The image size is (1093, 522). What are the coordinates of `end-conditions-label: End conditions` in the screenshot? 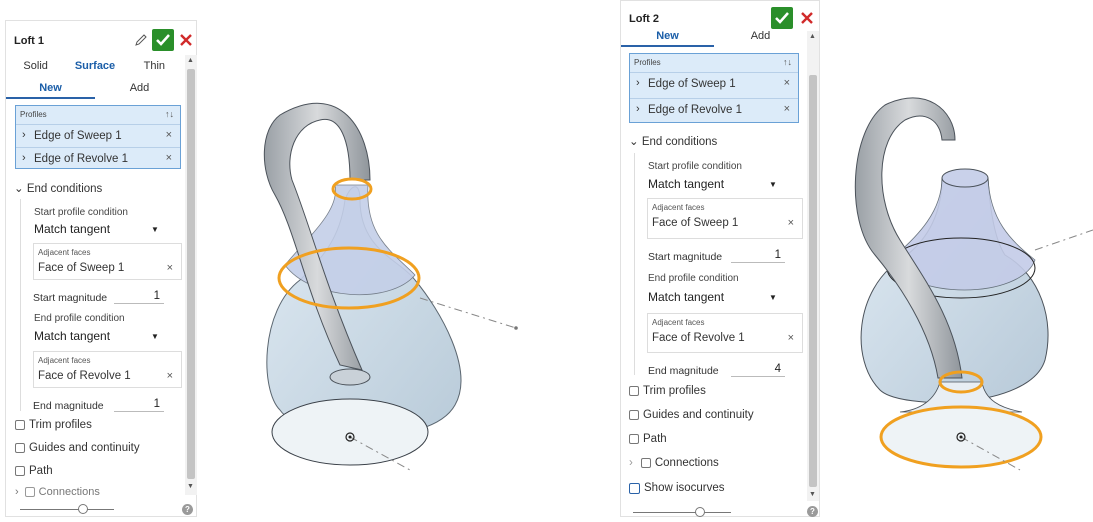 It's located at (64, 189).